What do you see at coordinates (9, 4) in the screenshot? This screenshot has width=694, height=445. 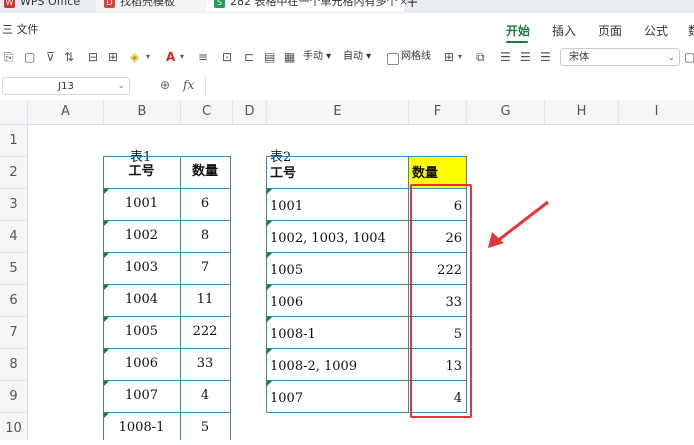 I see `wps-logo-icon: W` at bounding box center [9, 4].